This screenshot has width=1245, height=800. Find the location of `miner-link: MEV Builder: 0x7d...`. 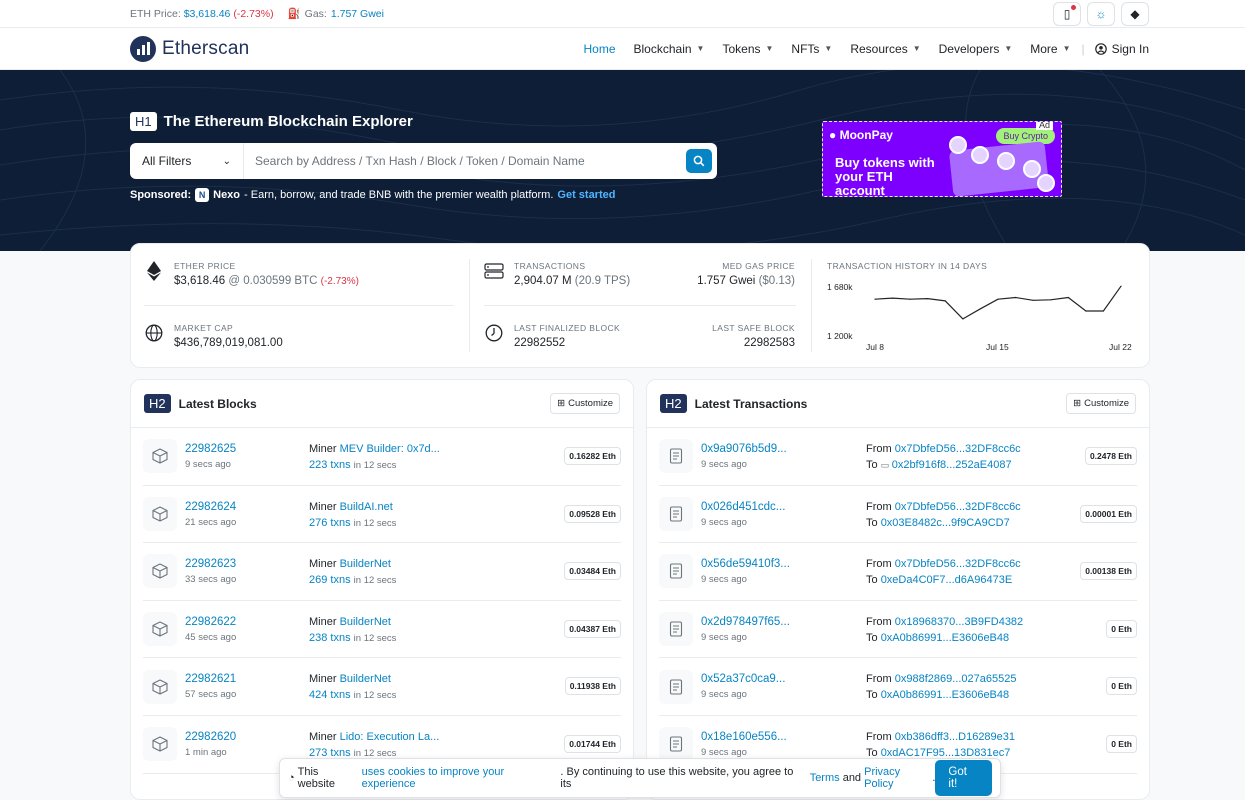

miner-link: MEV Builder: 0x7d... is located at coordinates (390, 449).